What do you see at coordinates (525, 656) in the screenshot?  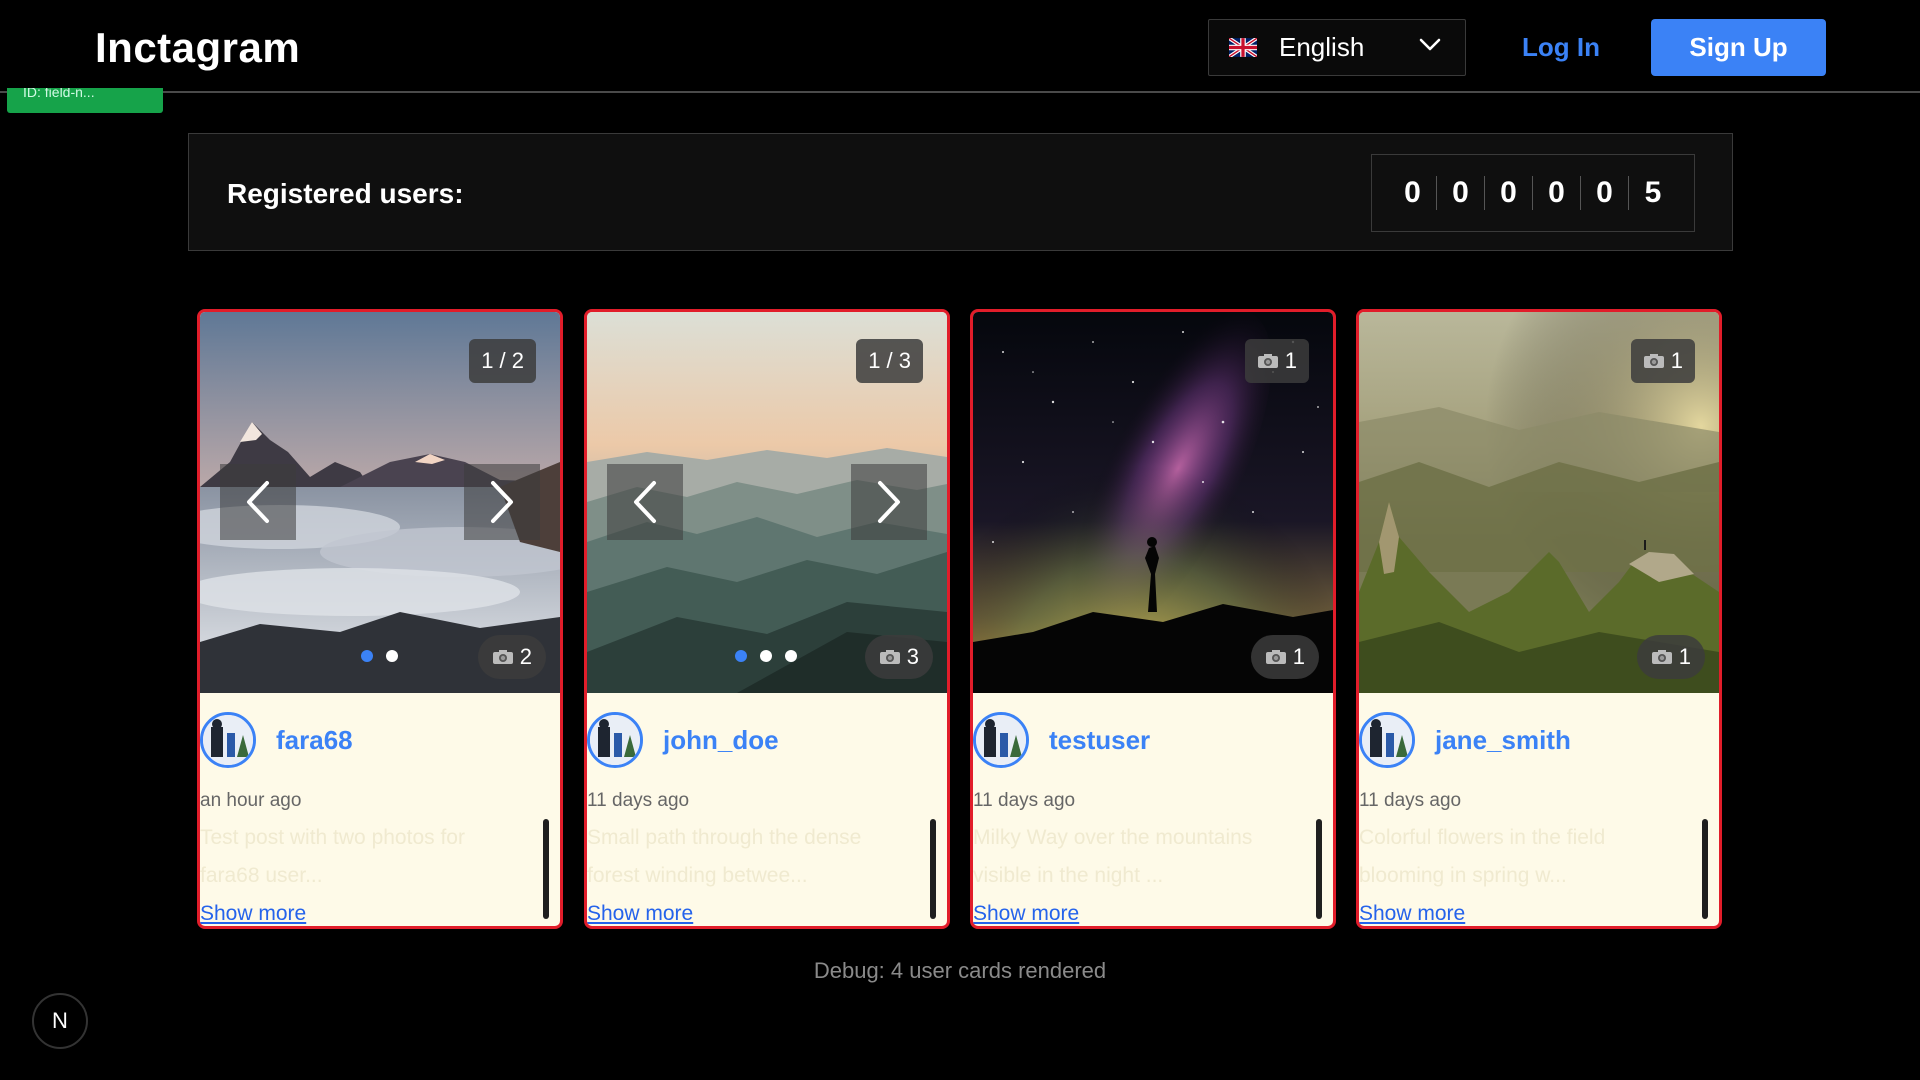 I see `photo-count: 2` at bounding box center [525, 656].